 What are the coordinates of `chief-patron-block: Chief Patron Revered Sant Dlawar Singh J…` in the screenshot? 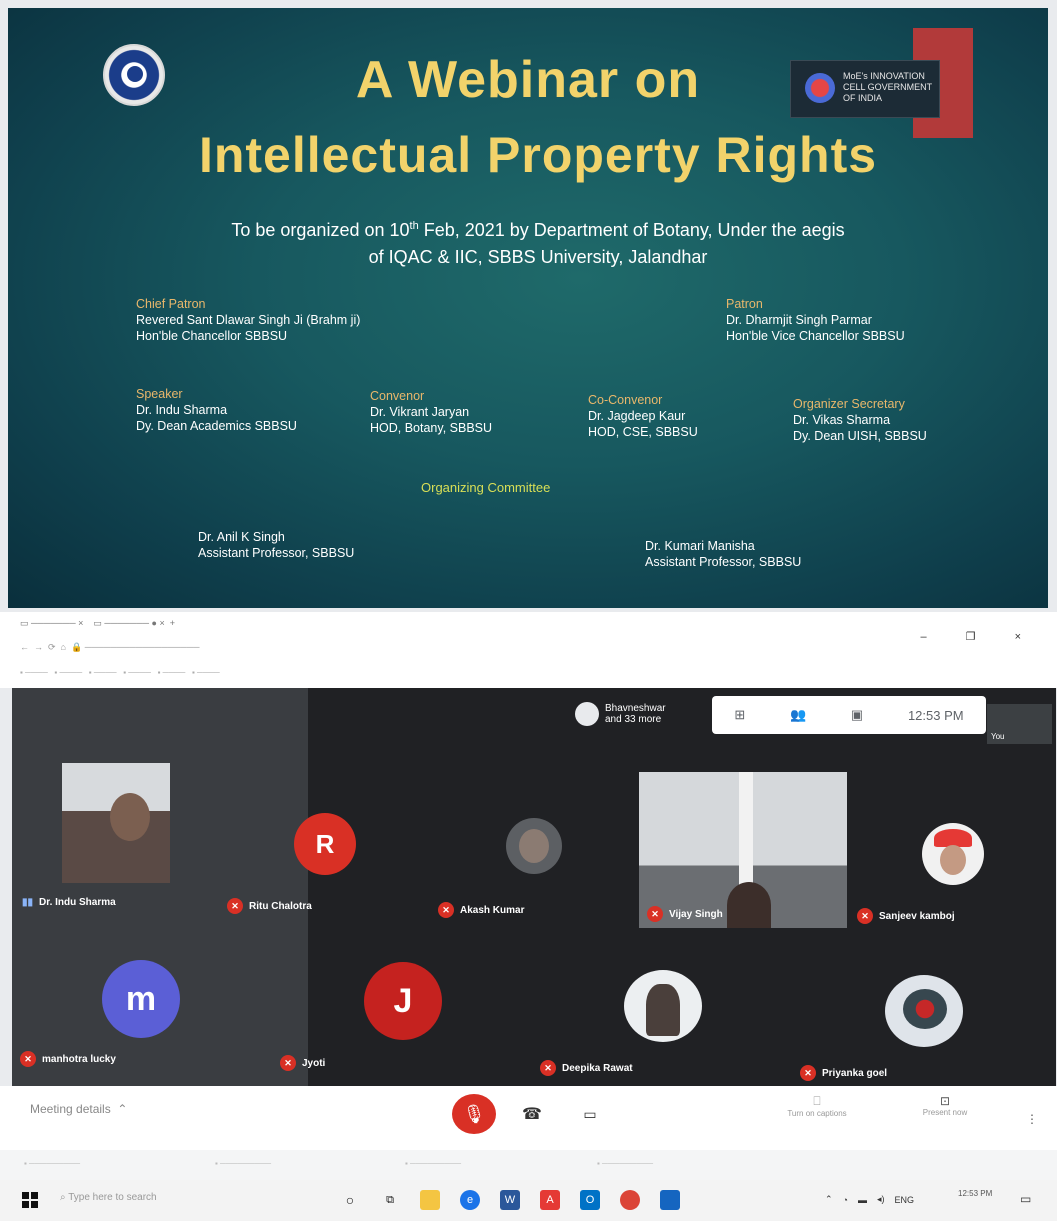 It's located at (248, 320).